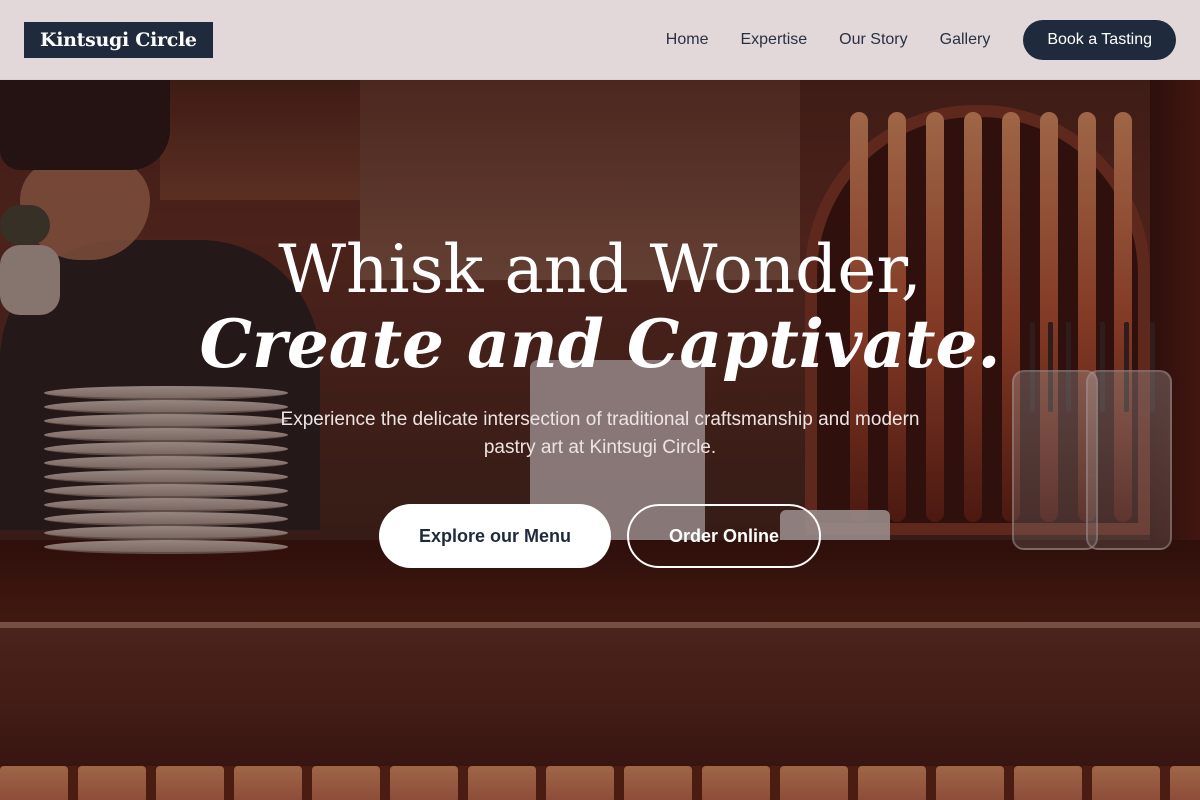 The height and width of the screenshot is (800, 1200). I want to click on explore-menu-button: Explore our Menu, so click(495, 536).